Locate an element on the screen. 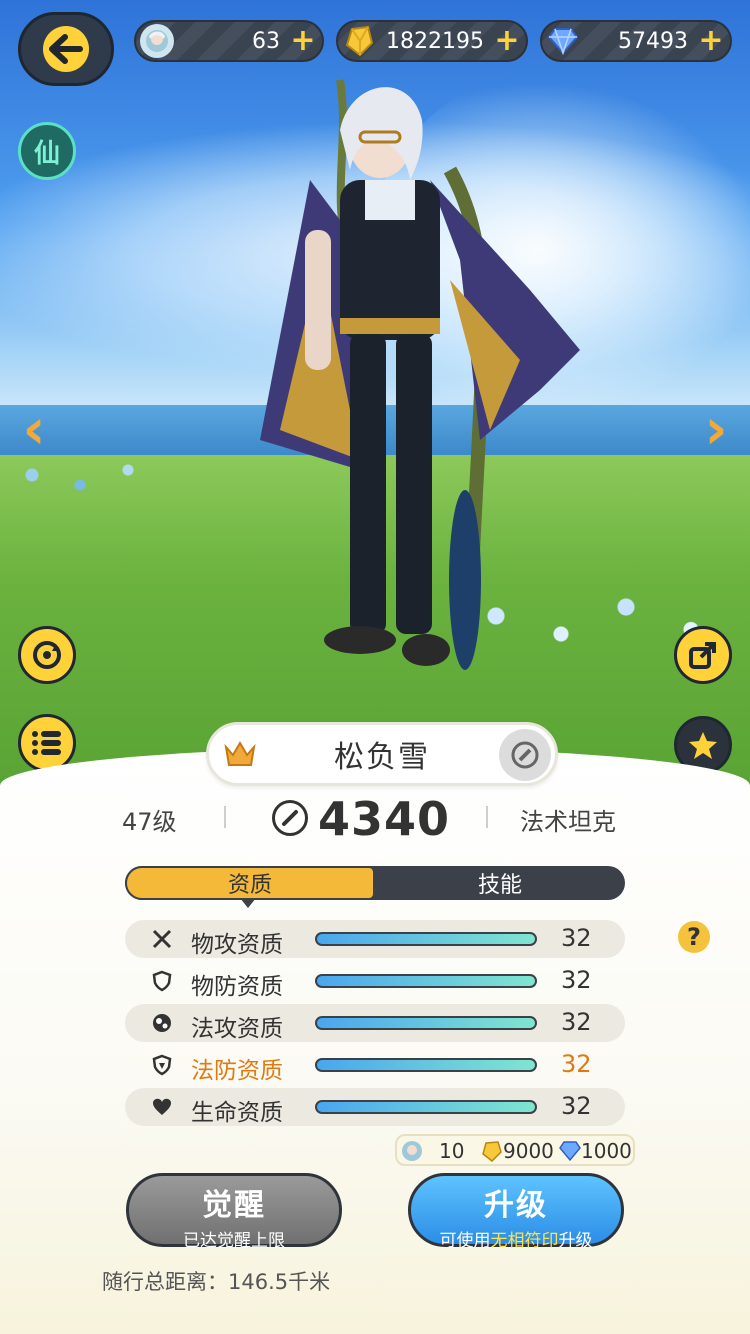 This screenshot has width=750, height=1334. tab-bar: 资质 技能 is located at coordinates (375, 883).